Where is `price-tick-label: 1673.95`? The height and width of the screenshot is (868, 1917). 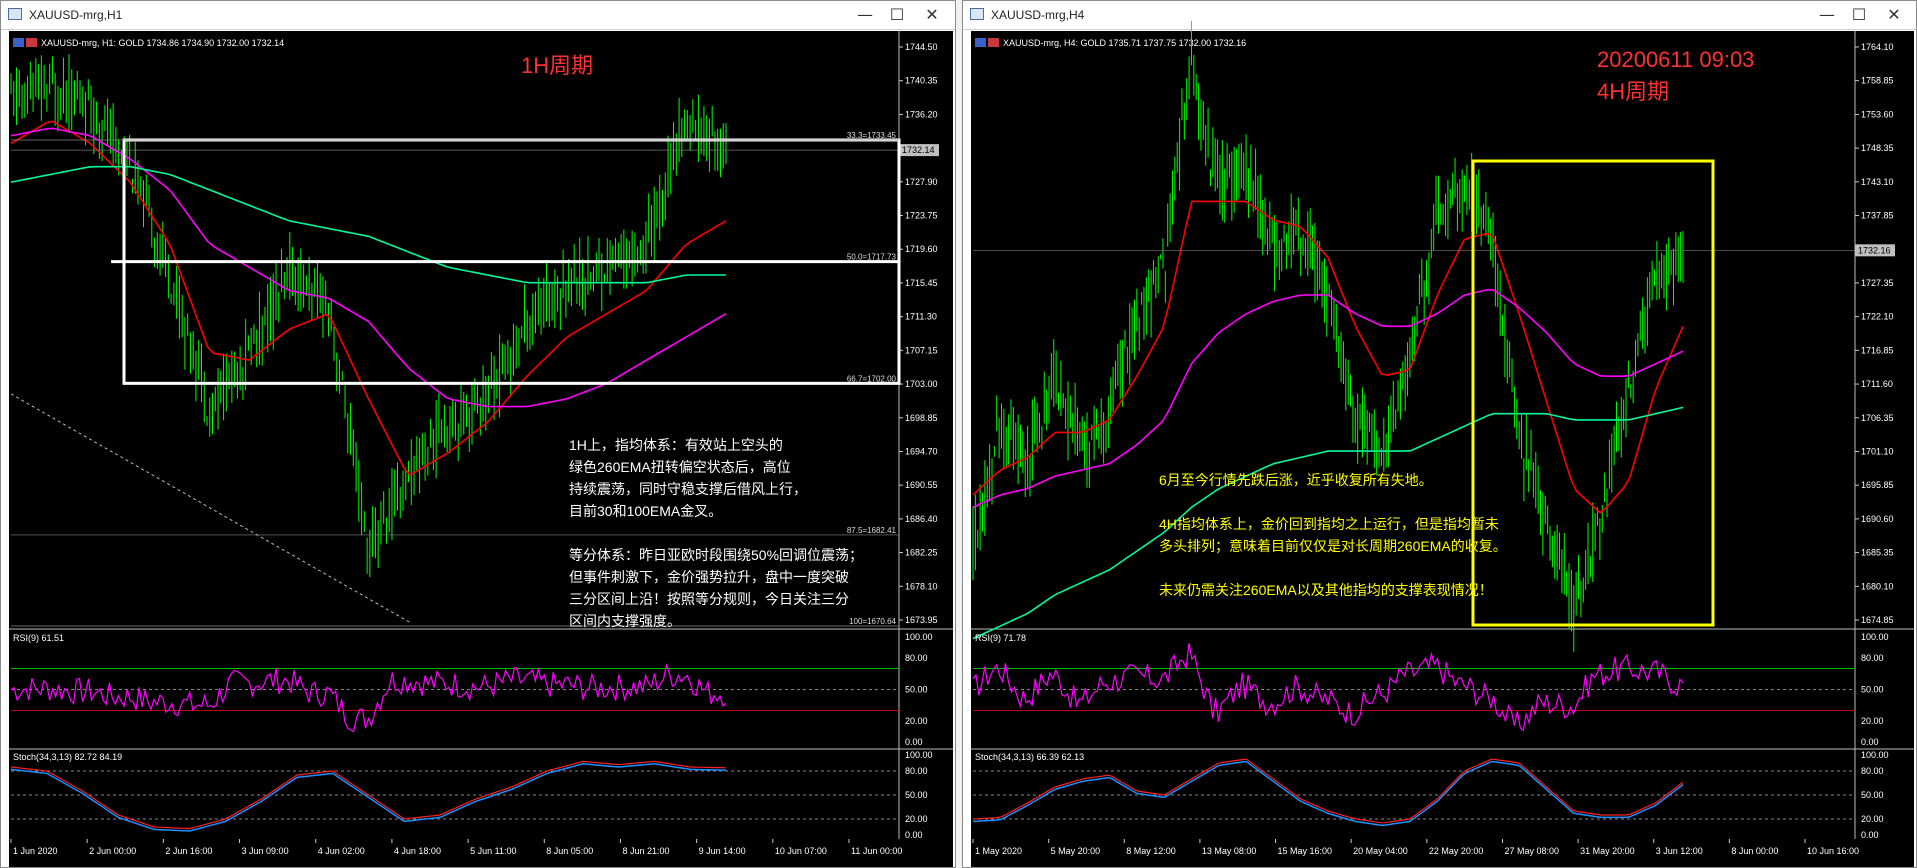
price-tick-label: 1673.95 is located at coordinates (921, 620).